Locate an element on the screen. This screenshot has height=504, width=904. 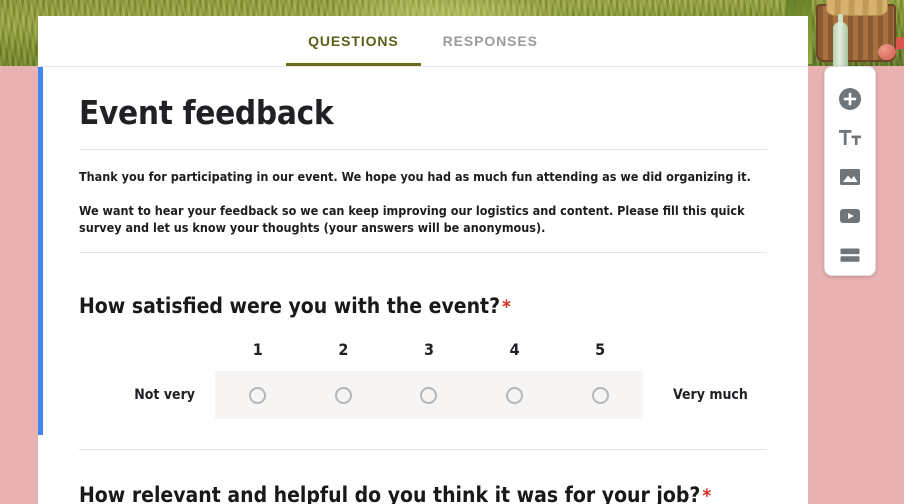
form-editor-toolbar is located at coordinates (850, 171).